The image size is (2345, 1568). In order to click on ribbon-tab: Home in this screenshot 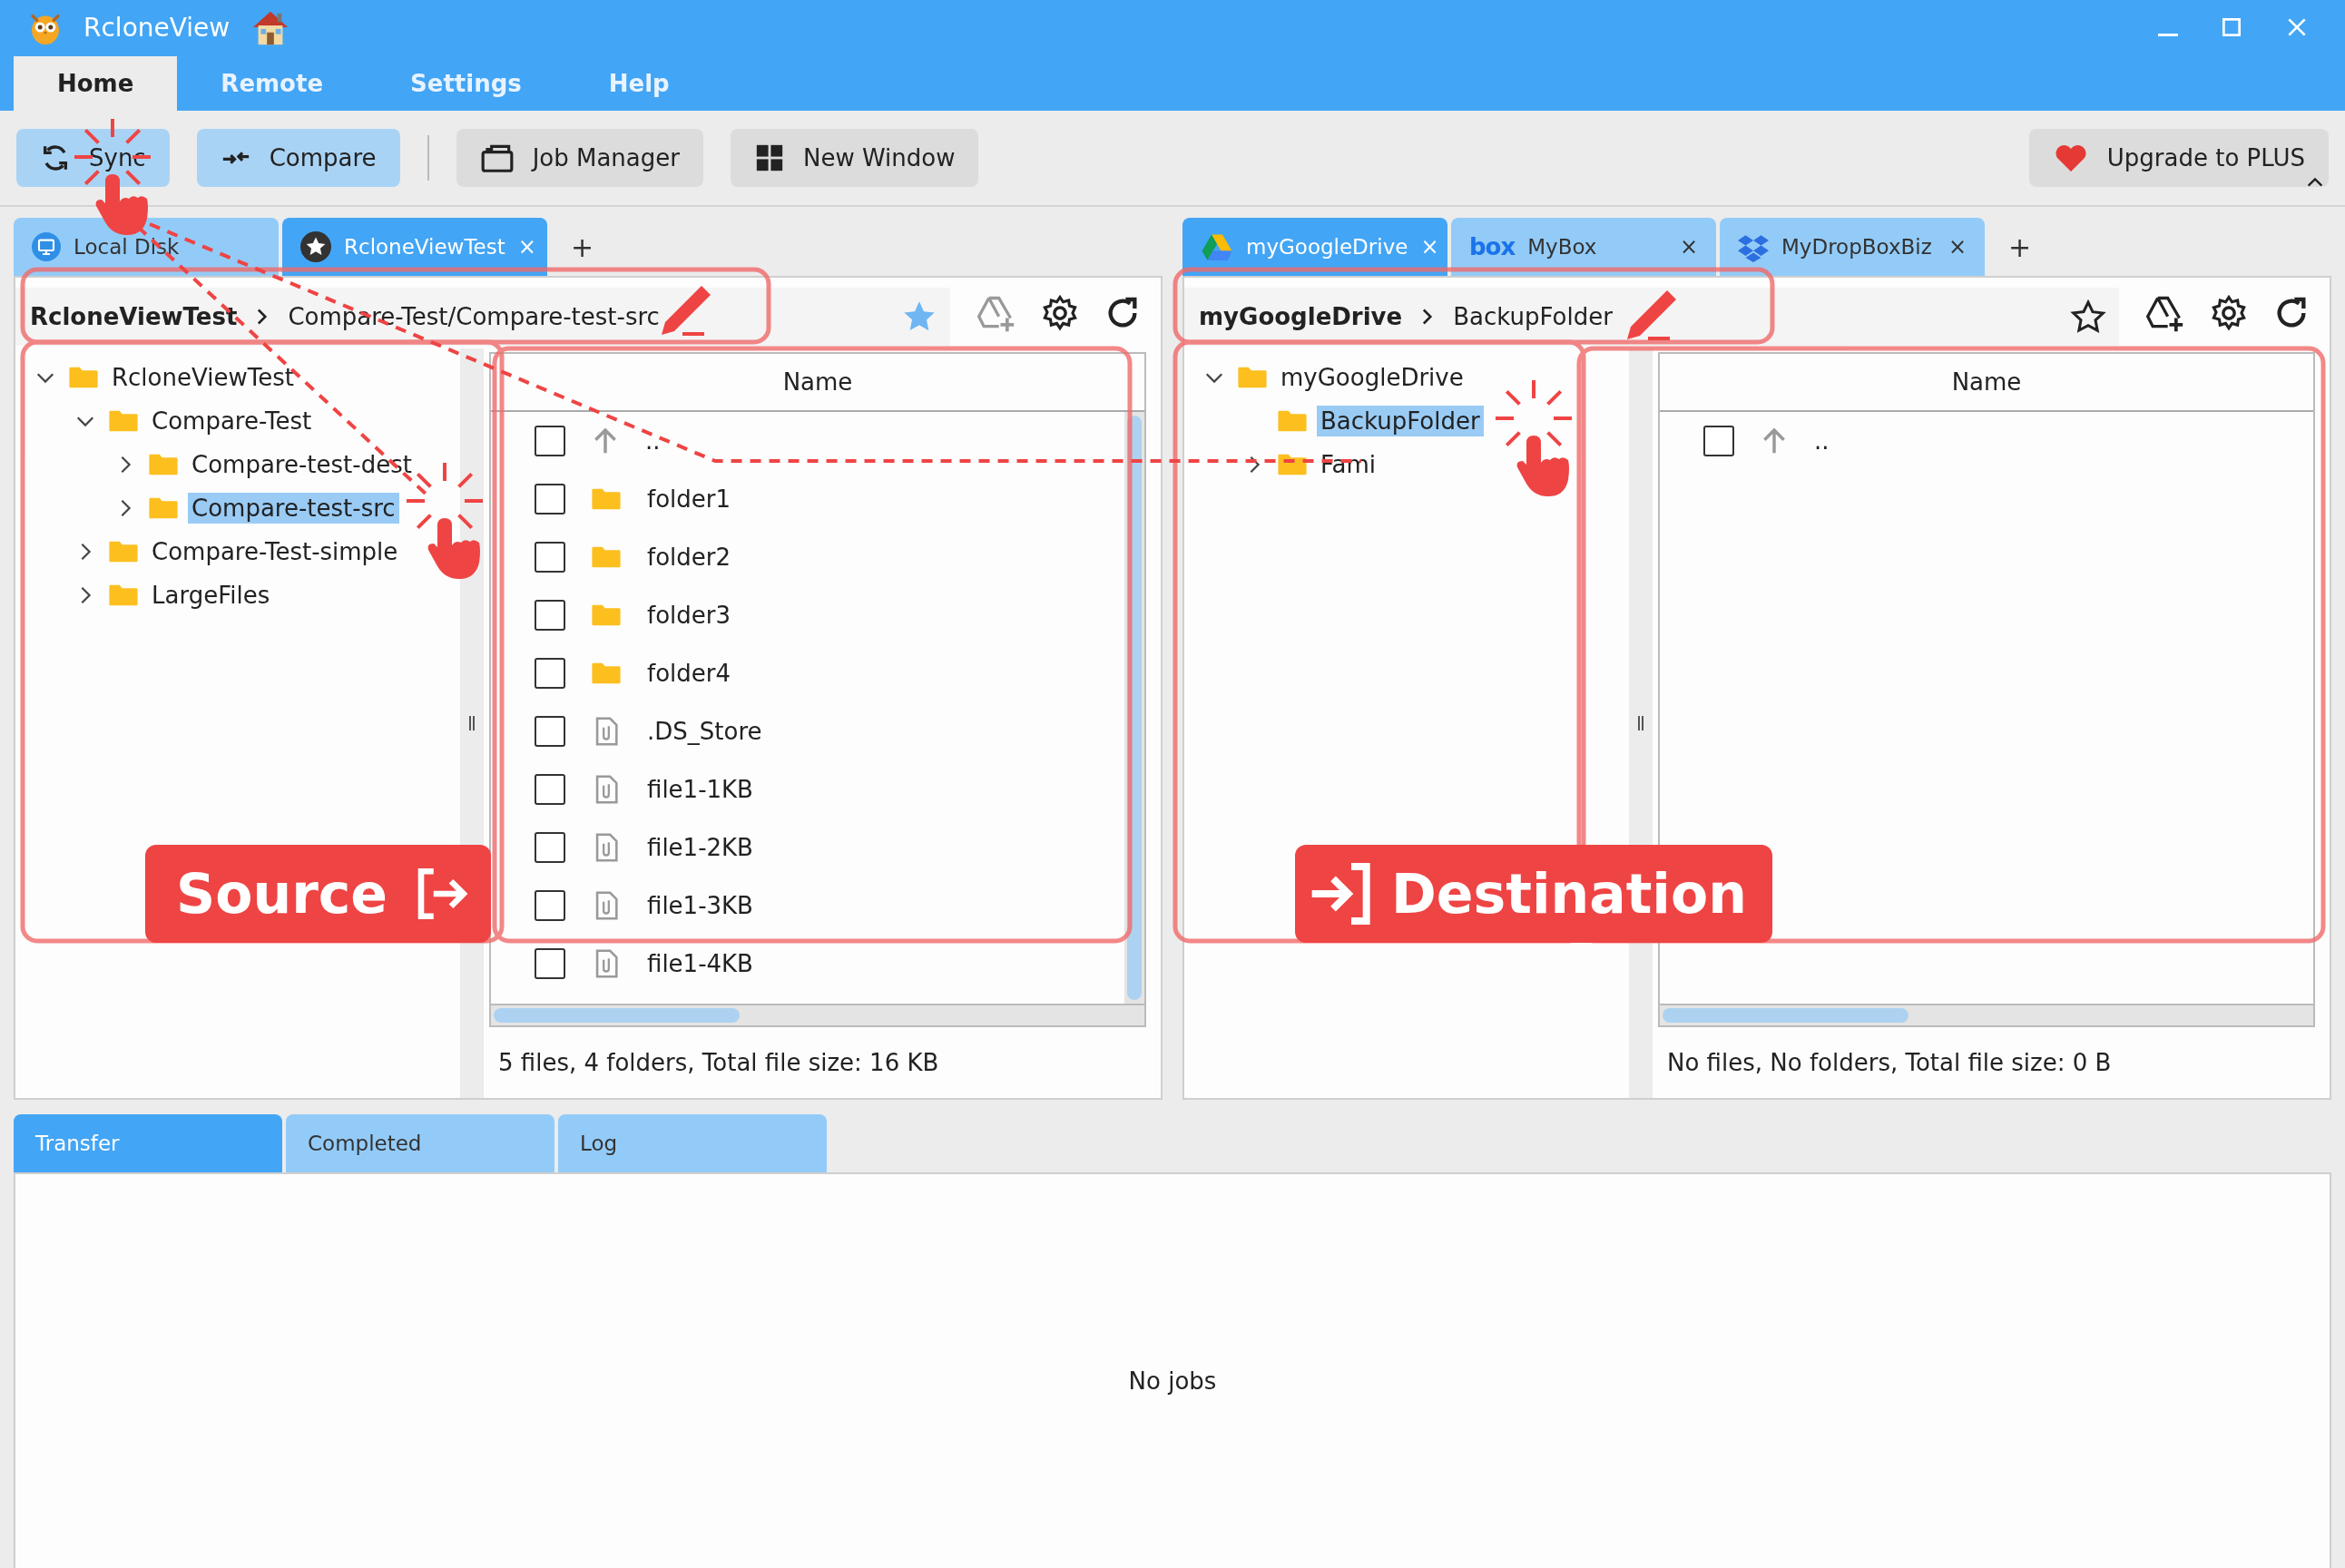, I will do `click(96, 83)`.